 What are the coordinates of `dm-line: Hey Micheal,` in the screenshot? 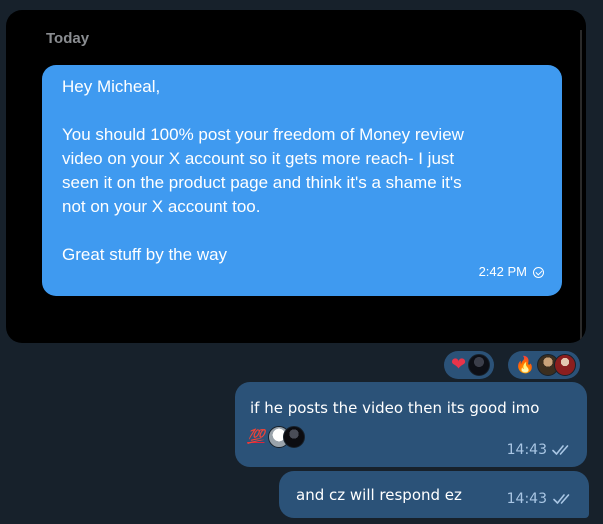 It's located at (111, 86).